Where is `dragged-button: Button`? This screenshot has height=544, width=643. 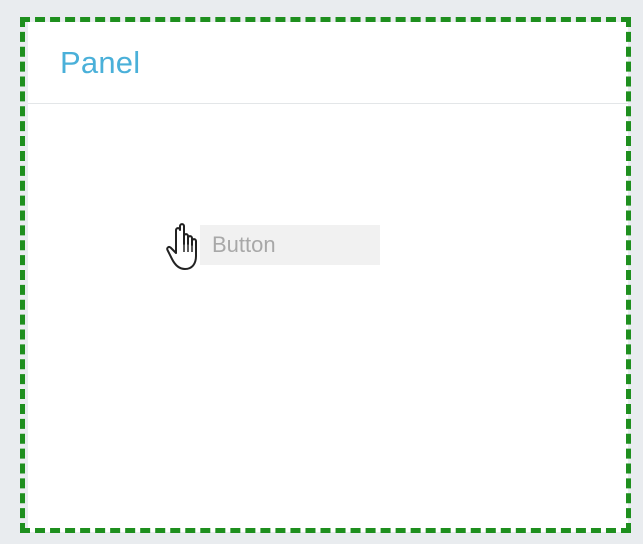
dragged-button: Button is located at coordinates (290, 245).